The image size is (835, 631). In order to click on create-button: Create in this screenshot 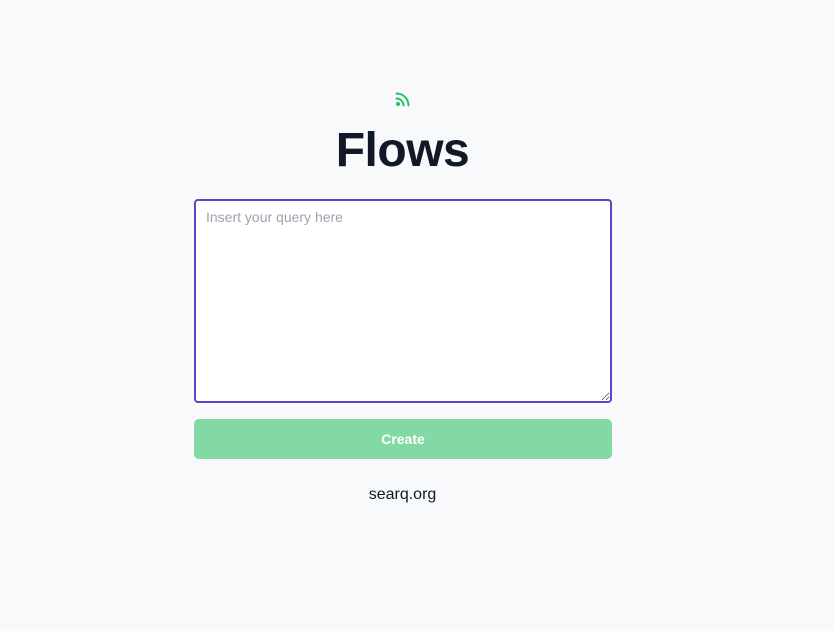, I will do `click(403, 439)`.